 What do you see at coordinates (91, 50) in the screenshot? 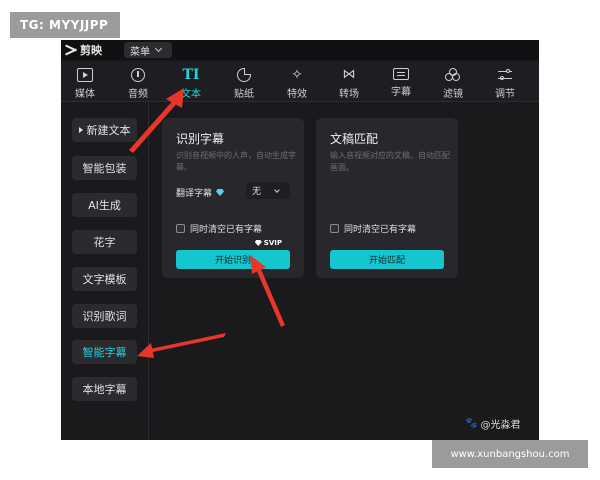
I see `app-logo-text: 剪映` at bounding box center [91, 50].